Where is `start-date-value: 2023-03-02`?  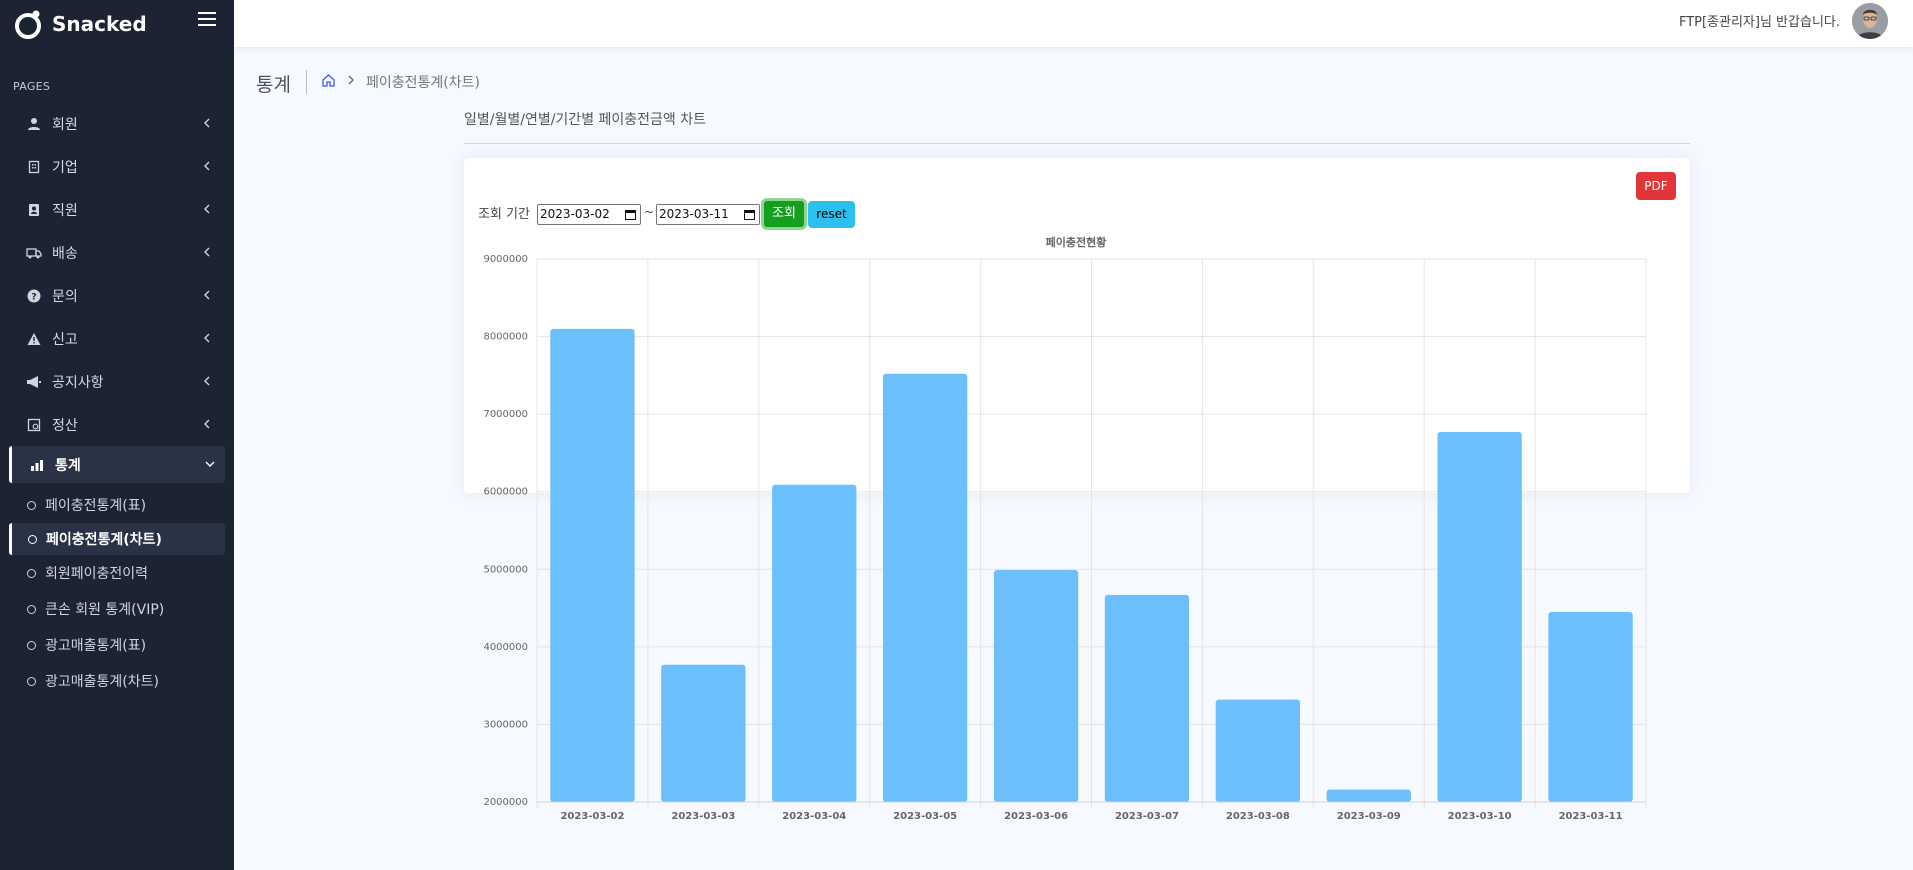
start-date-value: 2023-03-02 is located at coordinates (575, 214).